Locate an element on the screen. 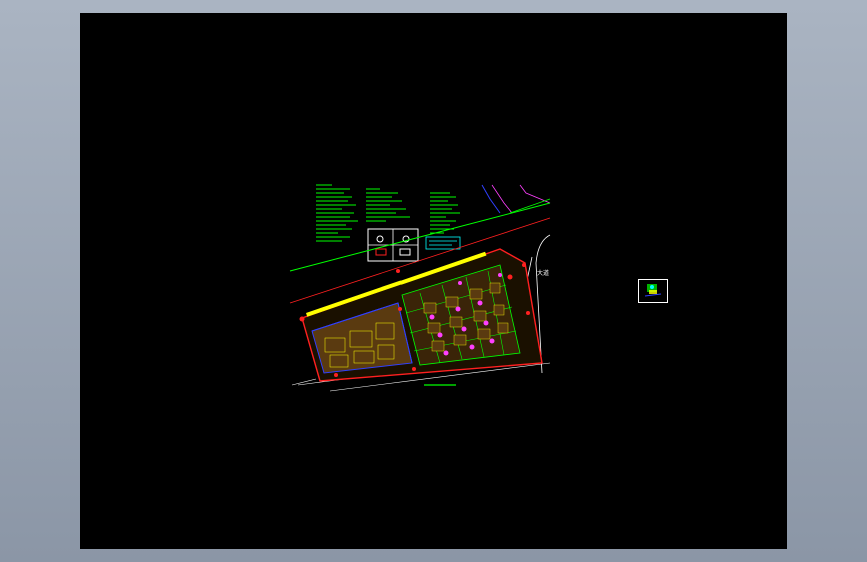 This screenshot has height=562, width=867. street-lines is located at coordinates (516, 199).